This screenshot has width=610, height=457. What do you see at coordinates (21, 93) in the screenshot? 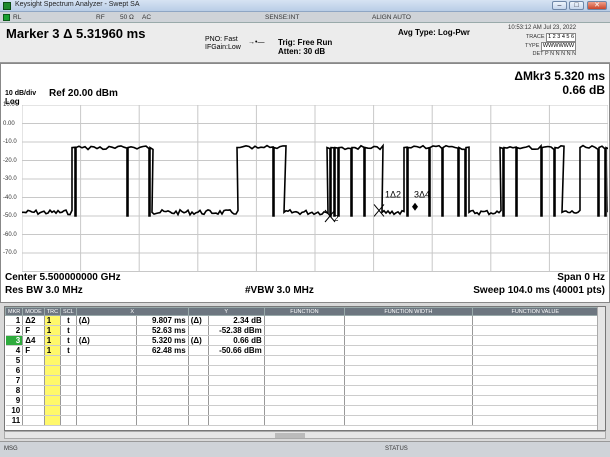
I see `scale-label: 10 dB/div` at bounding box center [21, 93].